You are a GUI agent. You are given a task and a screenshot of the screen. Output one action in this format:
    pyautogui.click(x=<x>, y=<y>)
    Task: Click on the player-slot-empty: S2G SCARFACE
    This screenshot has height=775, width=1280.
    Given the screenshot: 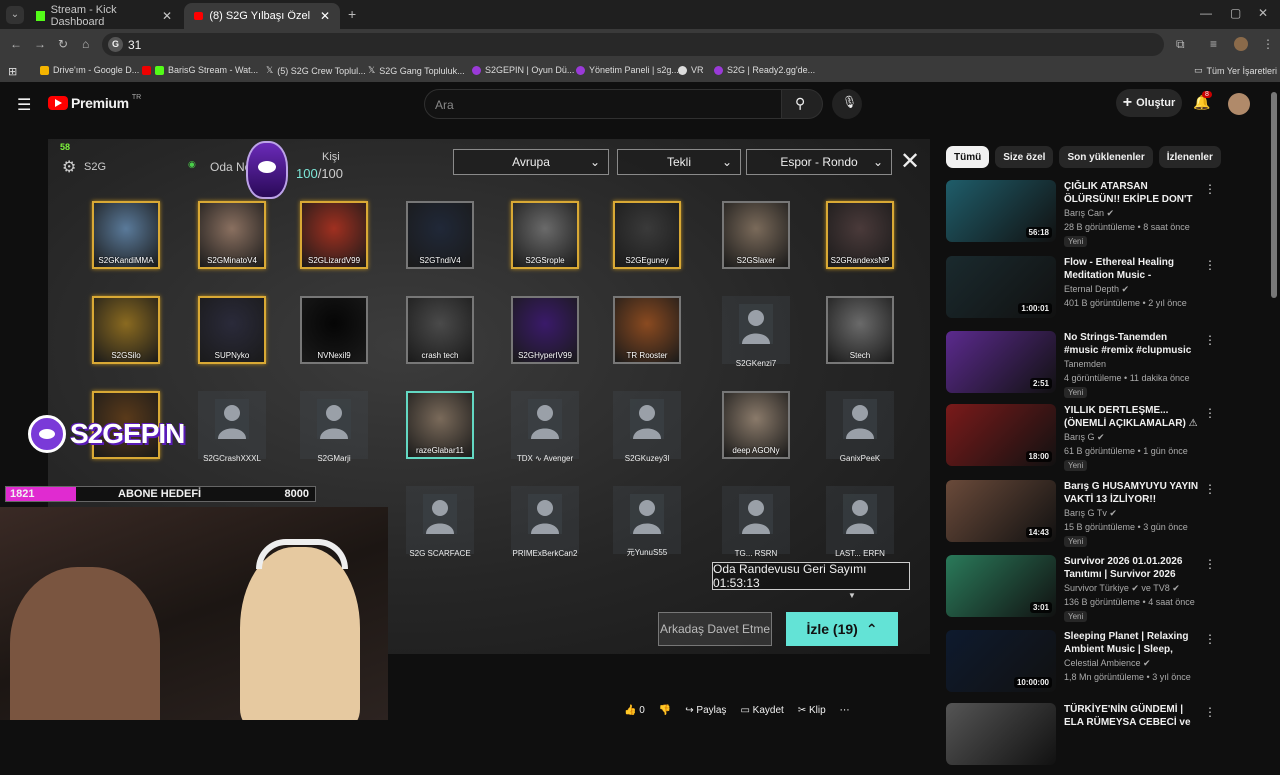 What is the action you would take?
    pyautogui.click(x=440, y=522)
    